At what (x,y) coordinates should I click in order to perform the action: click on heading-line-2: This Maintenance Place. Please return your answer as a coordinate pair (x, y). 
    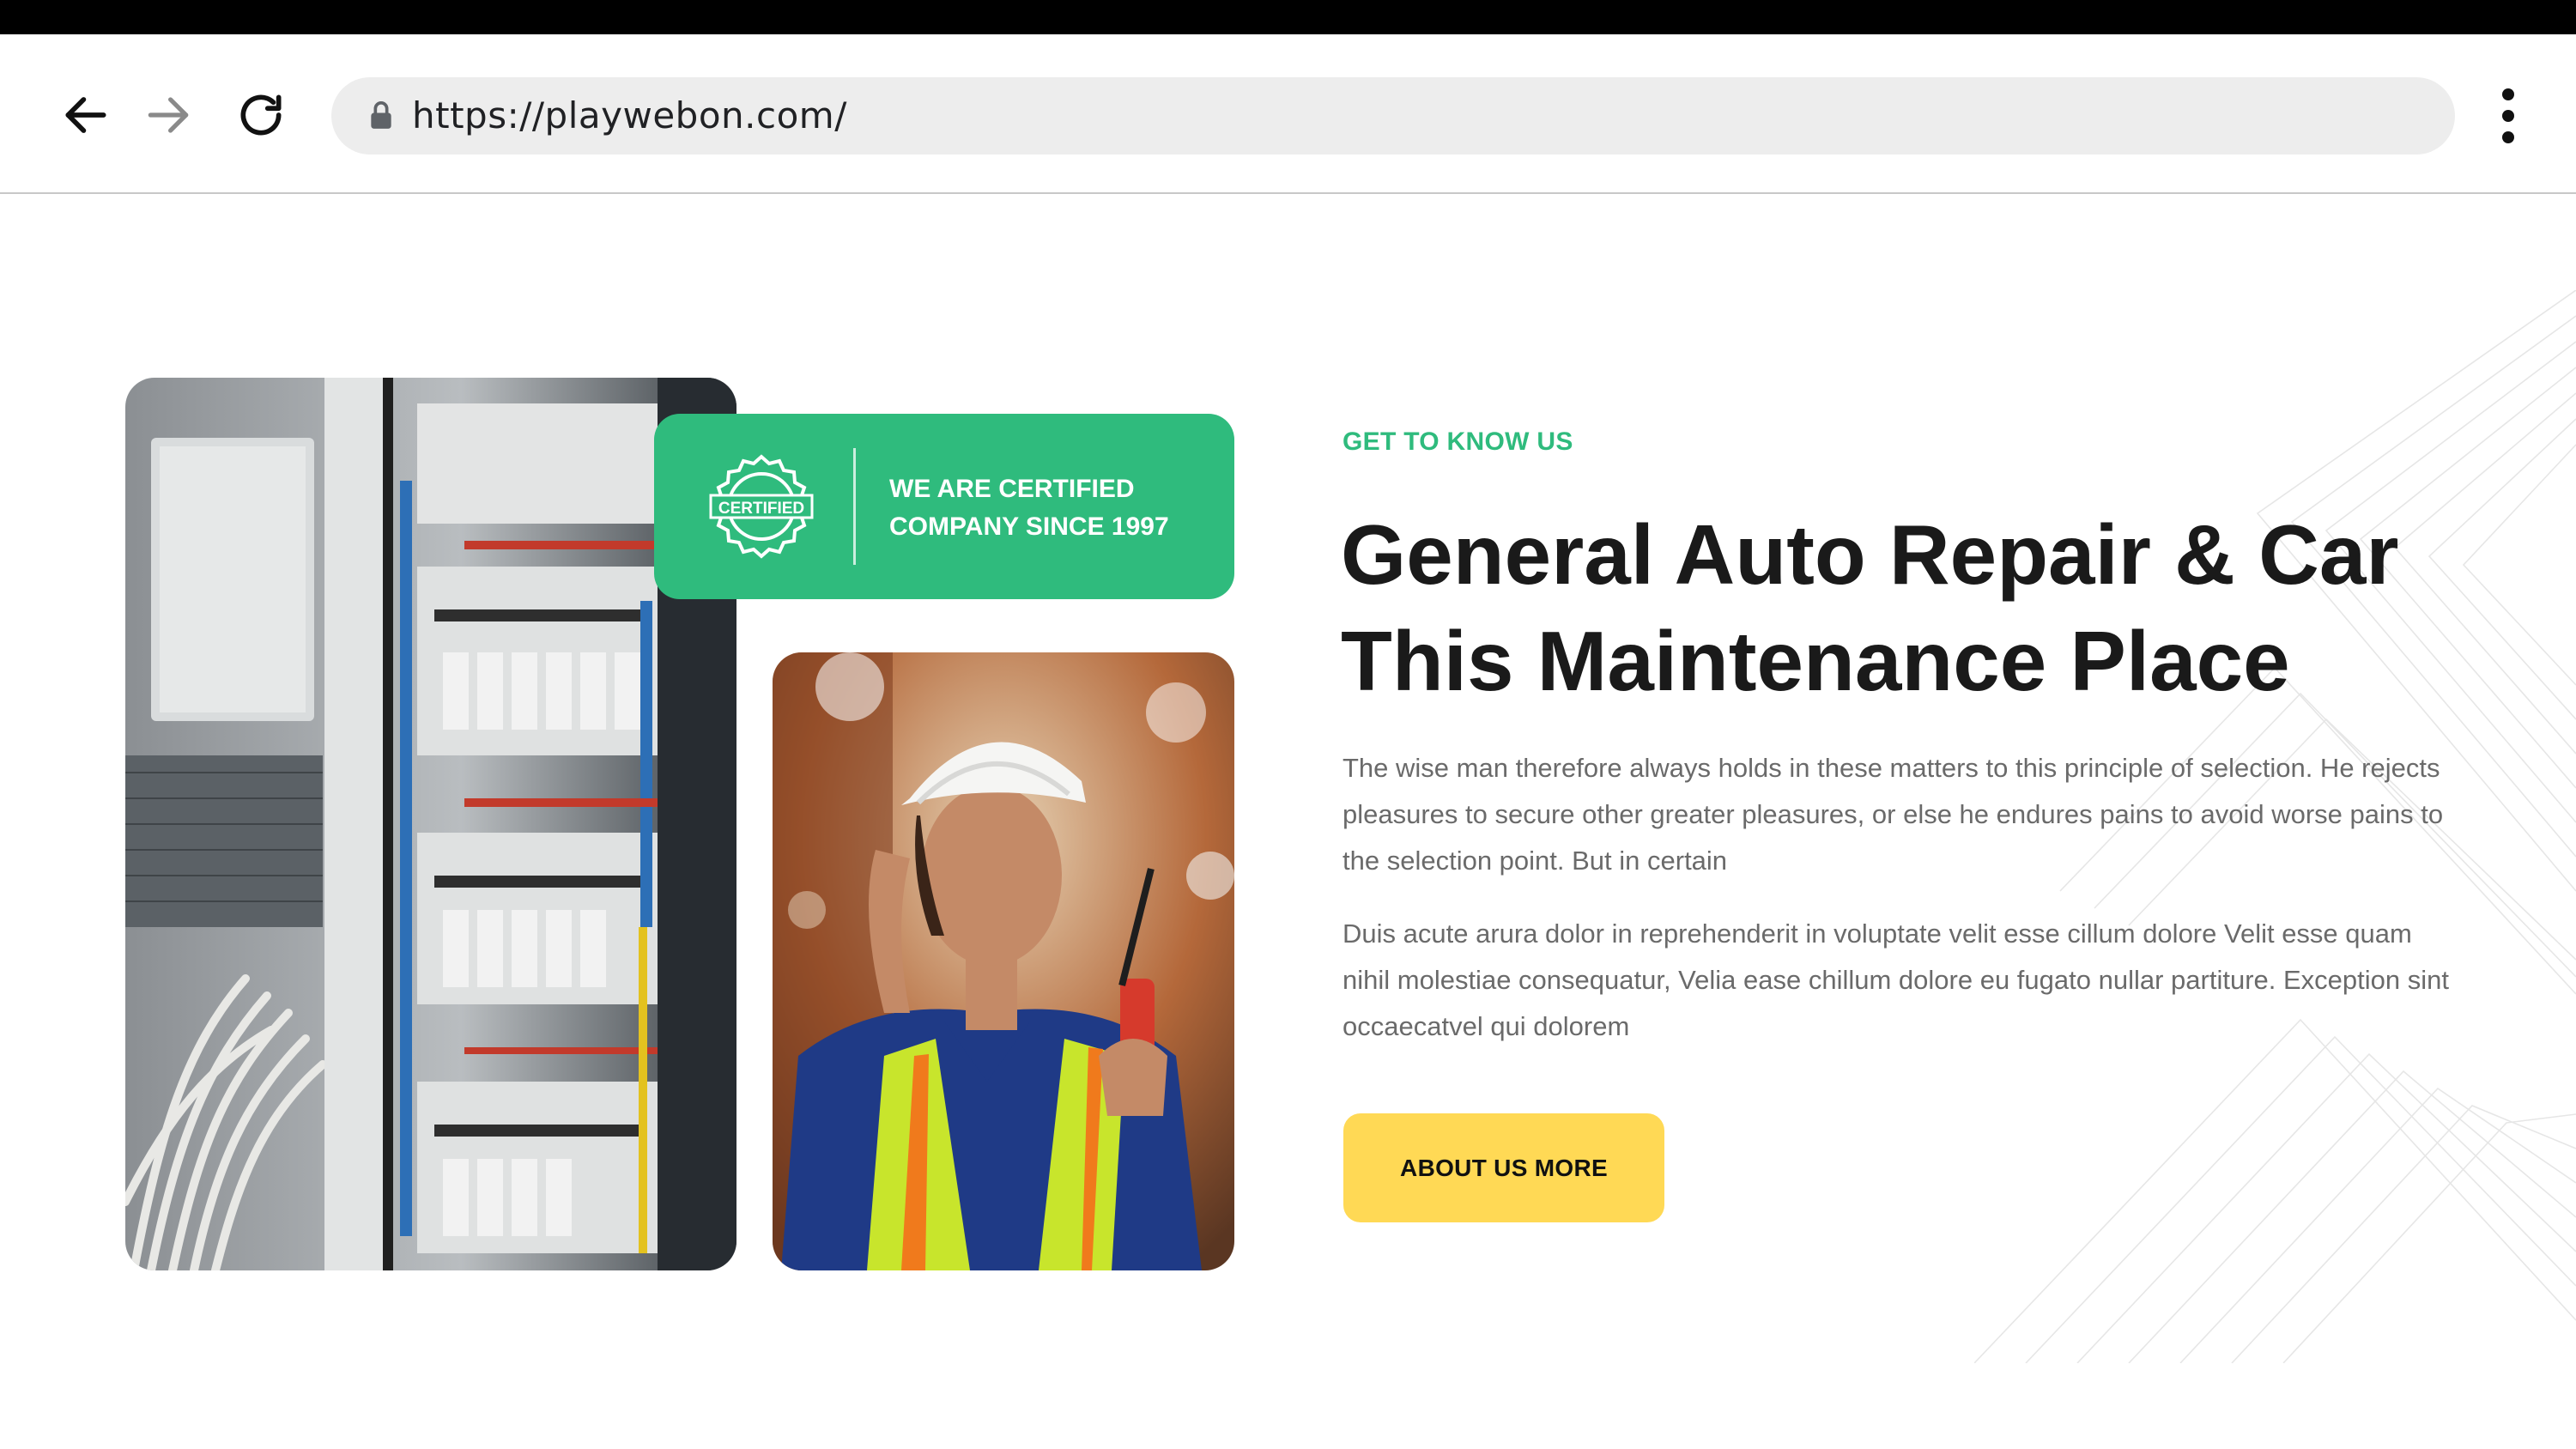
    Looking at the image, I should click on (1815, 661).